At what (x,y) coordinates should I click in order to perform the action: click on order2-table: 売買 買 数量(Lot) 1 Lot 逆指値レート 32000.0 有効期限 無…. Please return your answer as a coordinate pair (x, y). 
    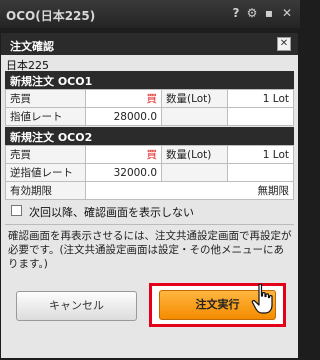
    Looking at the image, I should click on (149, 172).